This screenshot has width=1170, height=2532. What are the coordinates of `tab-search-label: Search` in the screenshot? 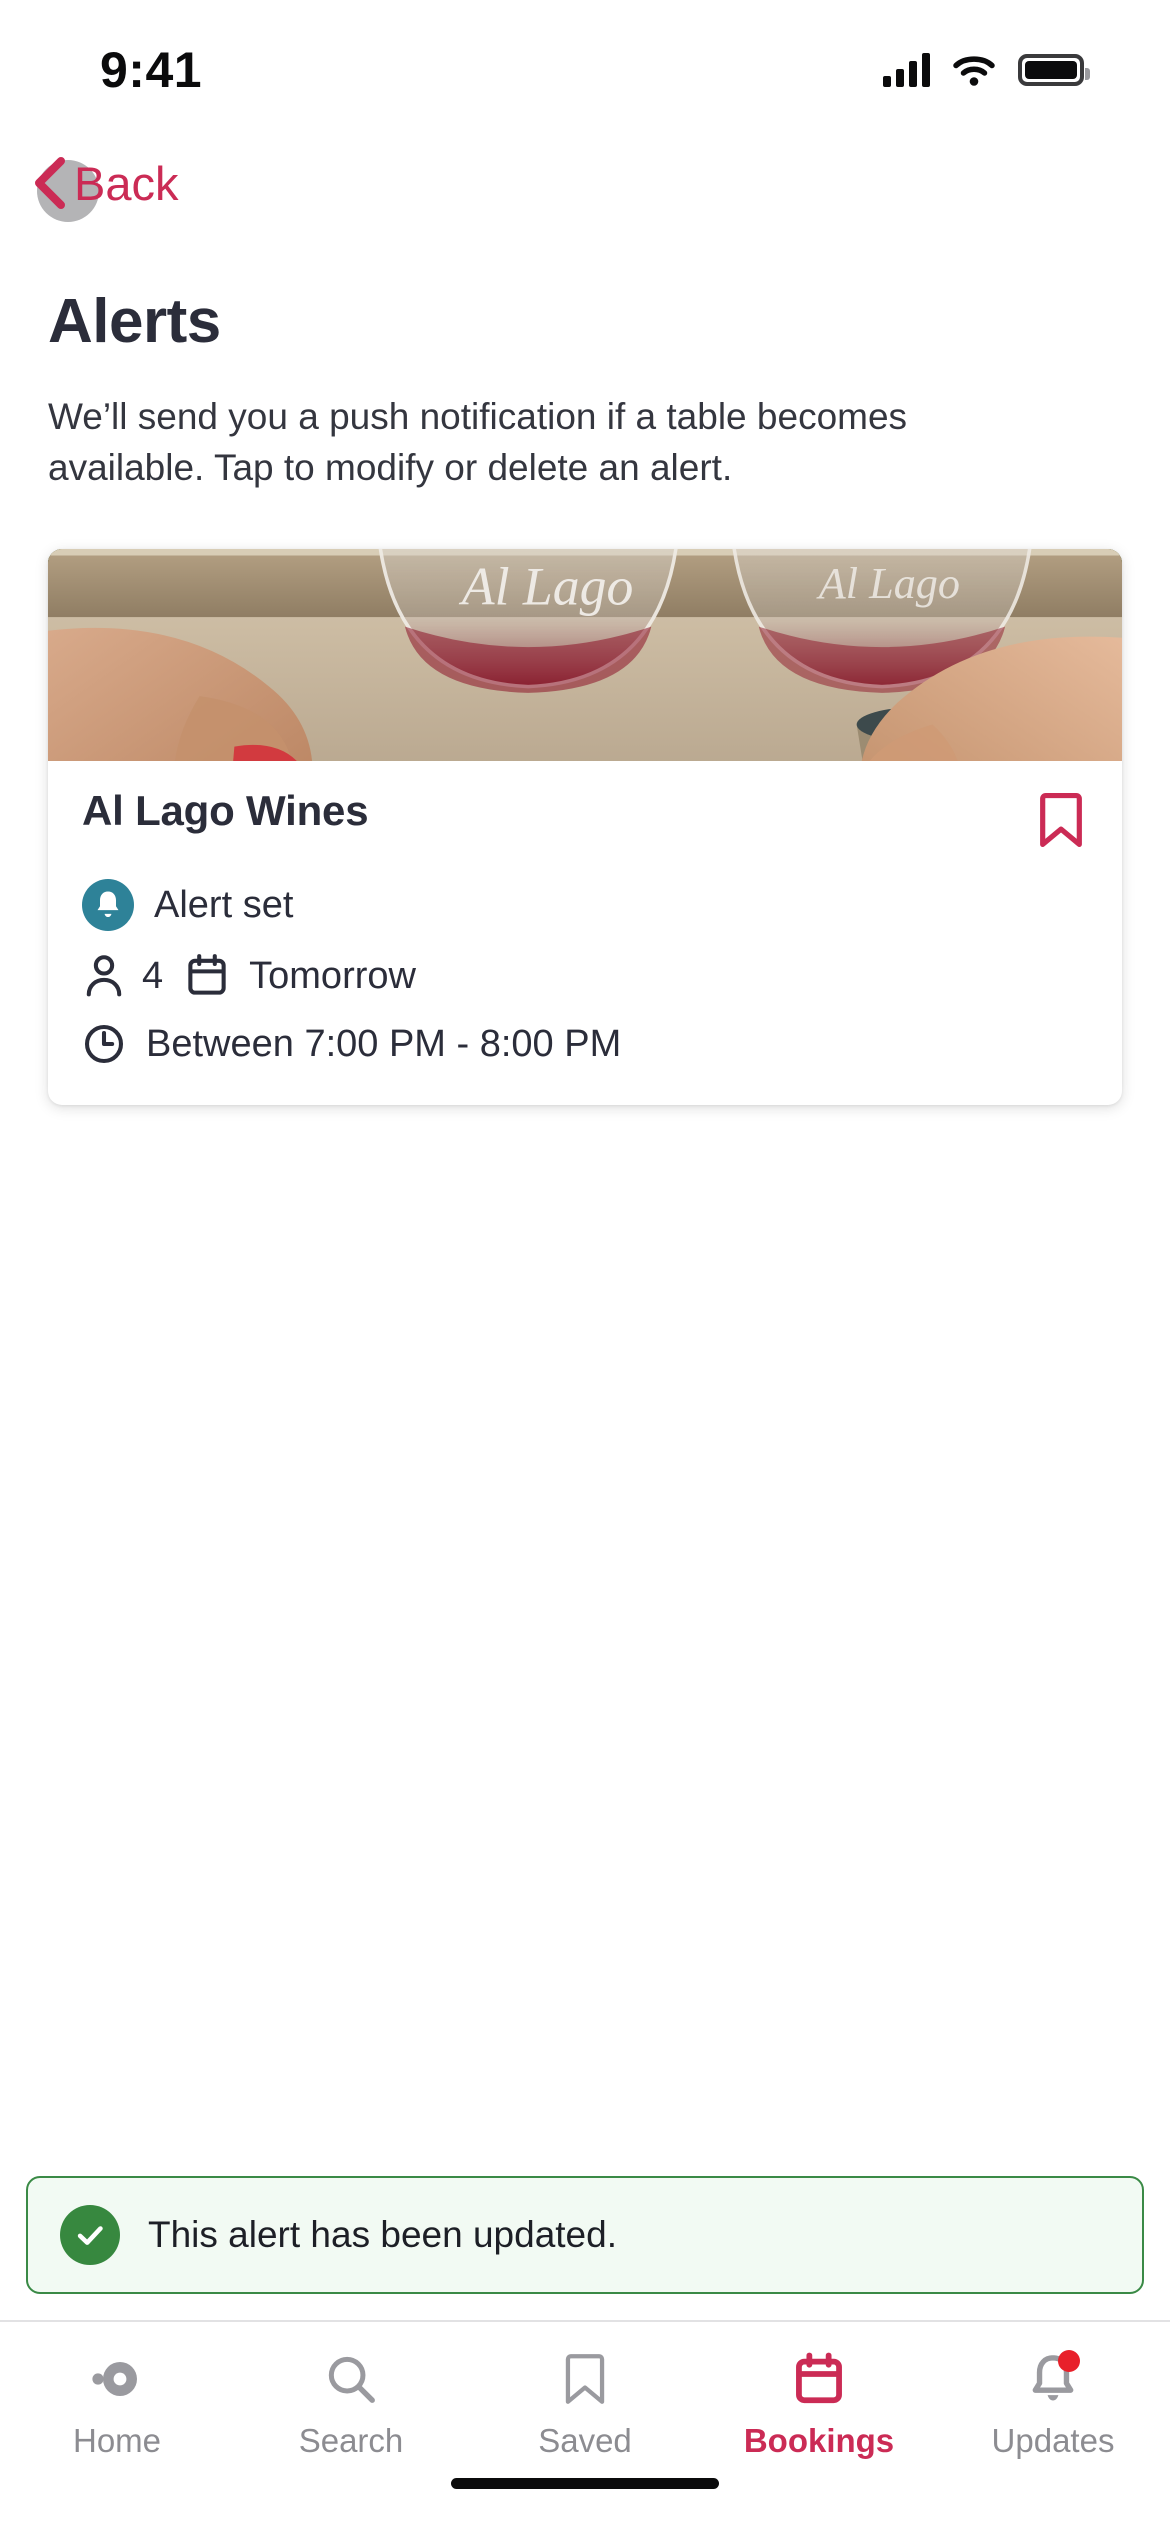 It's located at (351, 2440).